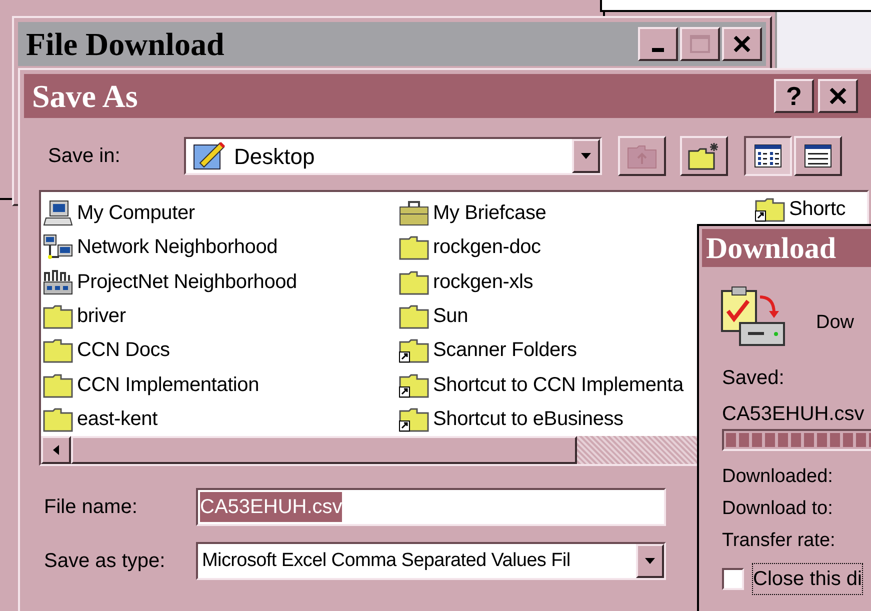  What do you see at coordinates (541, 384) in the screenshot?
I see `file-item: Shortcut to CCN Implementa` at bounding box center [541, 384].